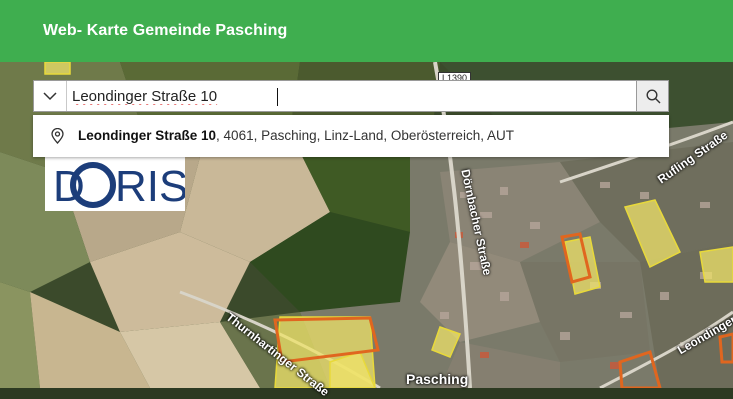  Describe the element at coordinates (150, 186) in the screenshot. I see `svg-text: RIS` at that location.